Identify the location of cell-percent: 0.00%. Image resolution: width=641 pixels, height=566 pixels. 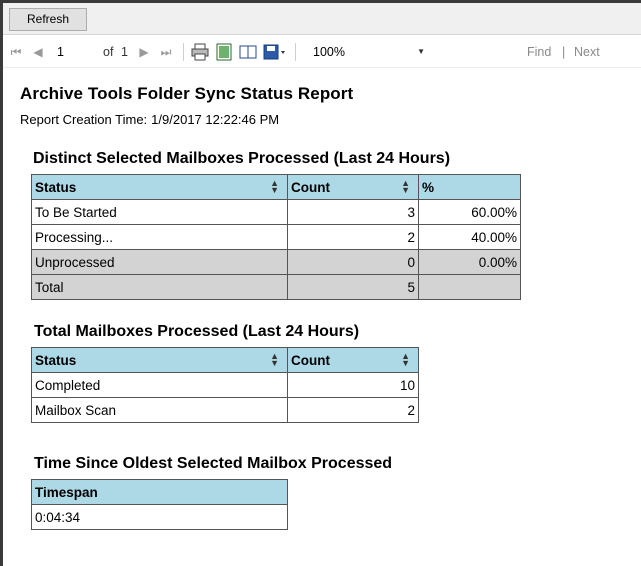
(469, 262).